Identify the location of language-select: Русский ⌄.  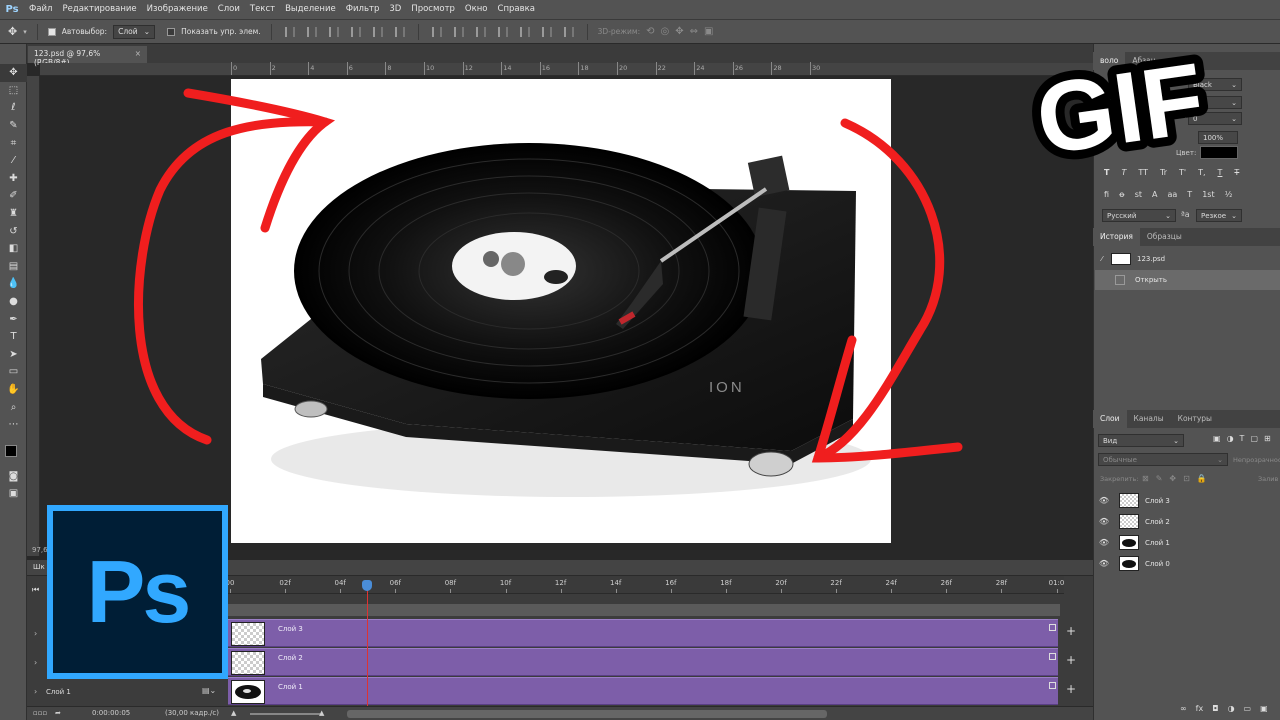
(1139, 215).